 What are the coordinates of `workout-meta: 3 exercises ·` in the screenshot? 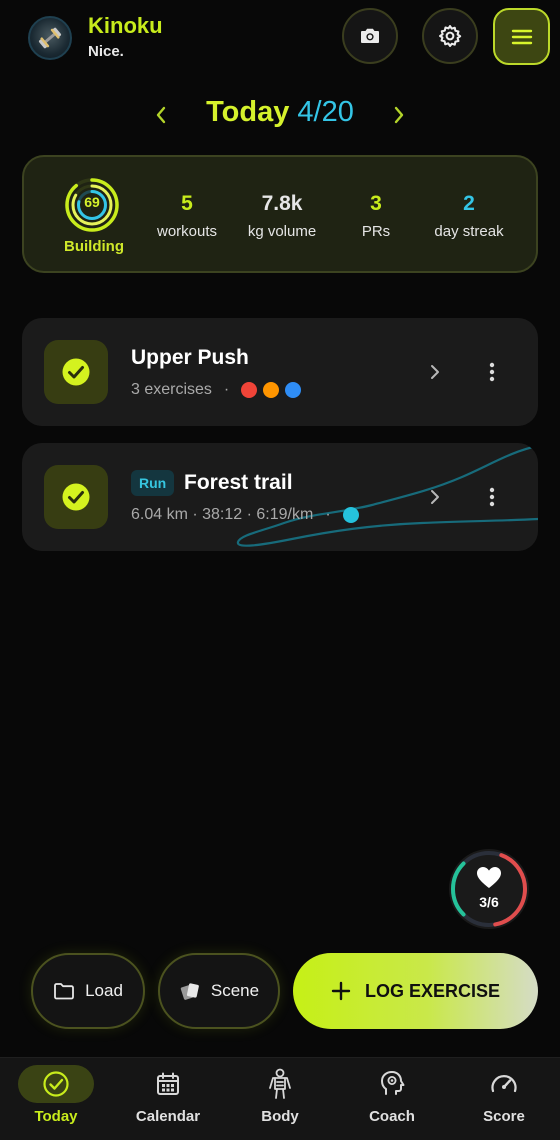 It's located at (219, 390).